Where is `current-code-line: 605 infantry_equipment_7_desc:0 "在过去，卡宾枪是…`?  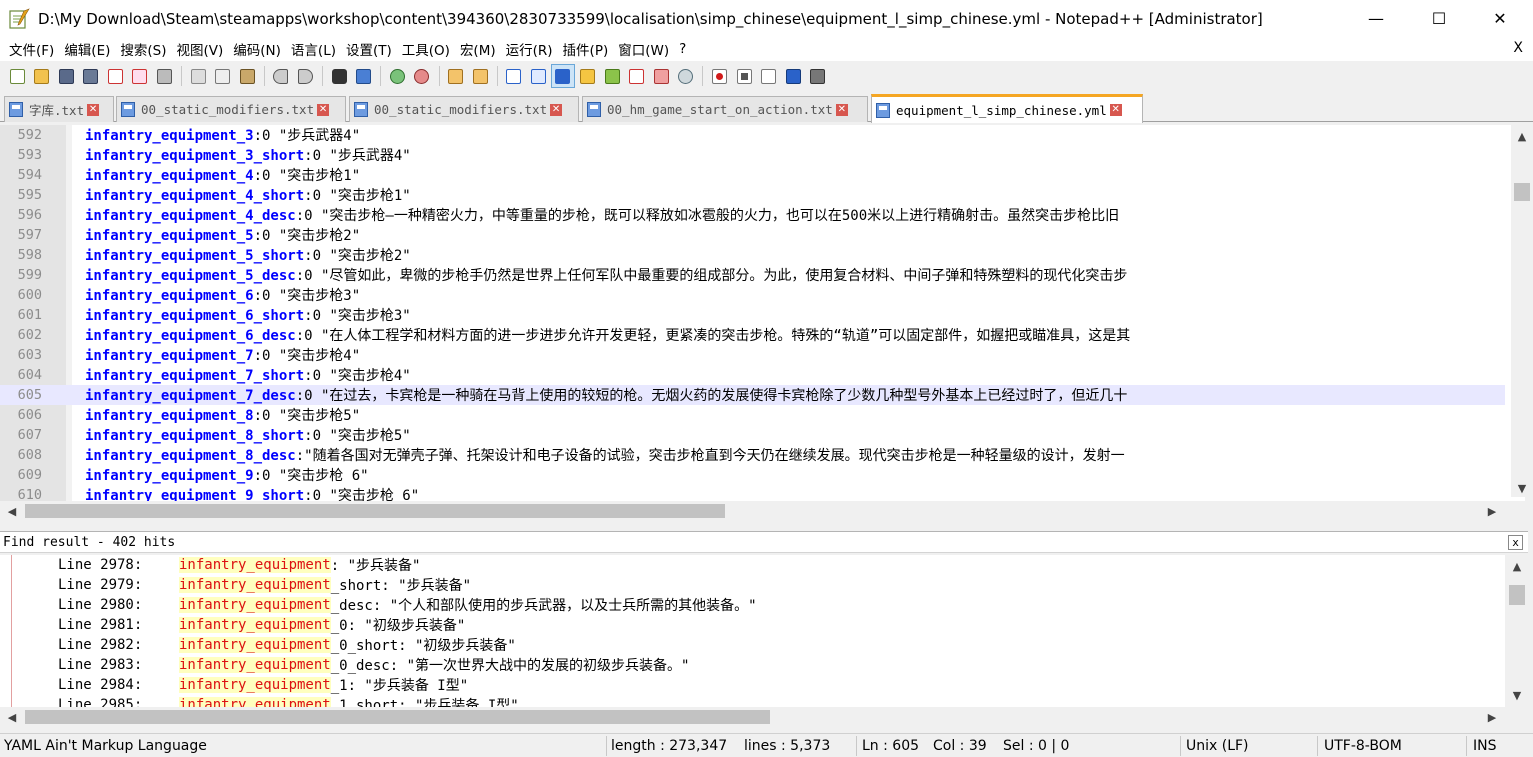 current-code-line: 605 infantry_equipment_7_desc:0 "在过去，卡宾枪是… is located at coordinates (752, 395).